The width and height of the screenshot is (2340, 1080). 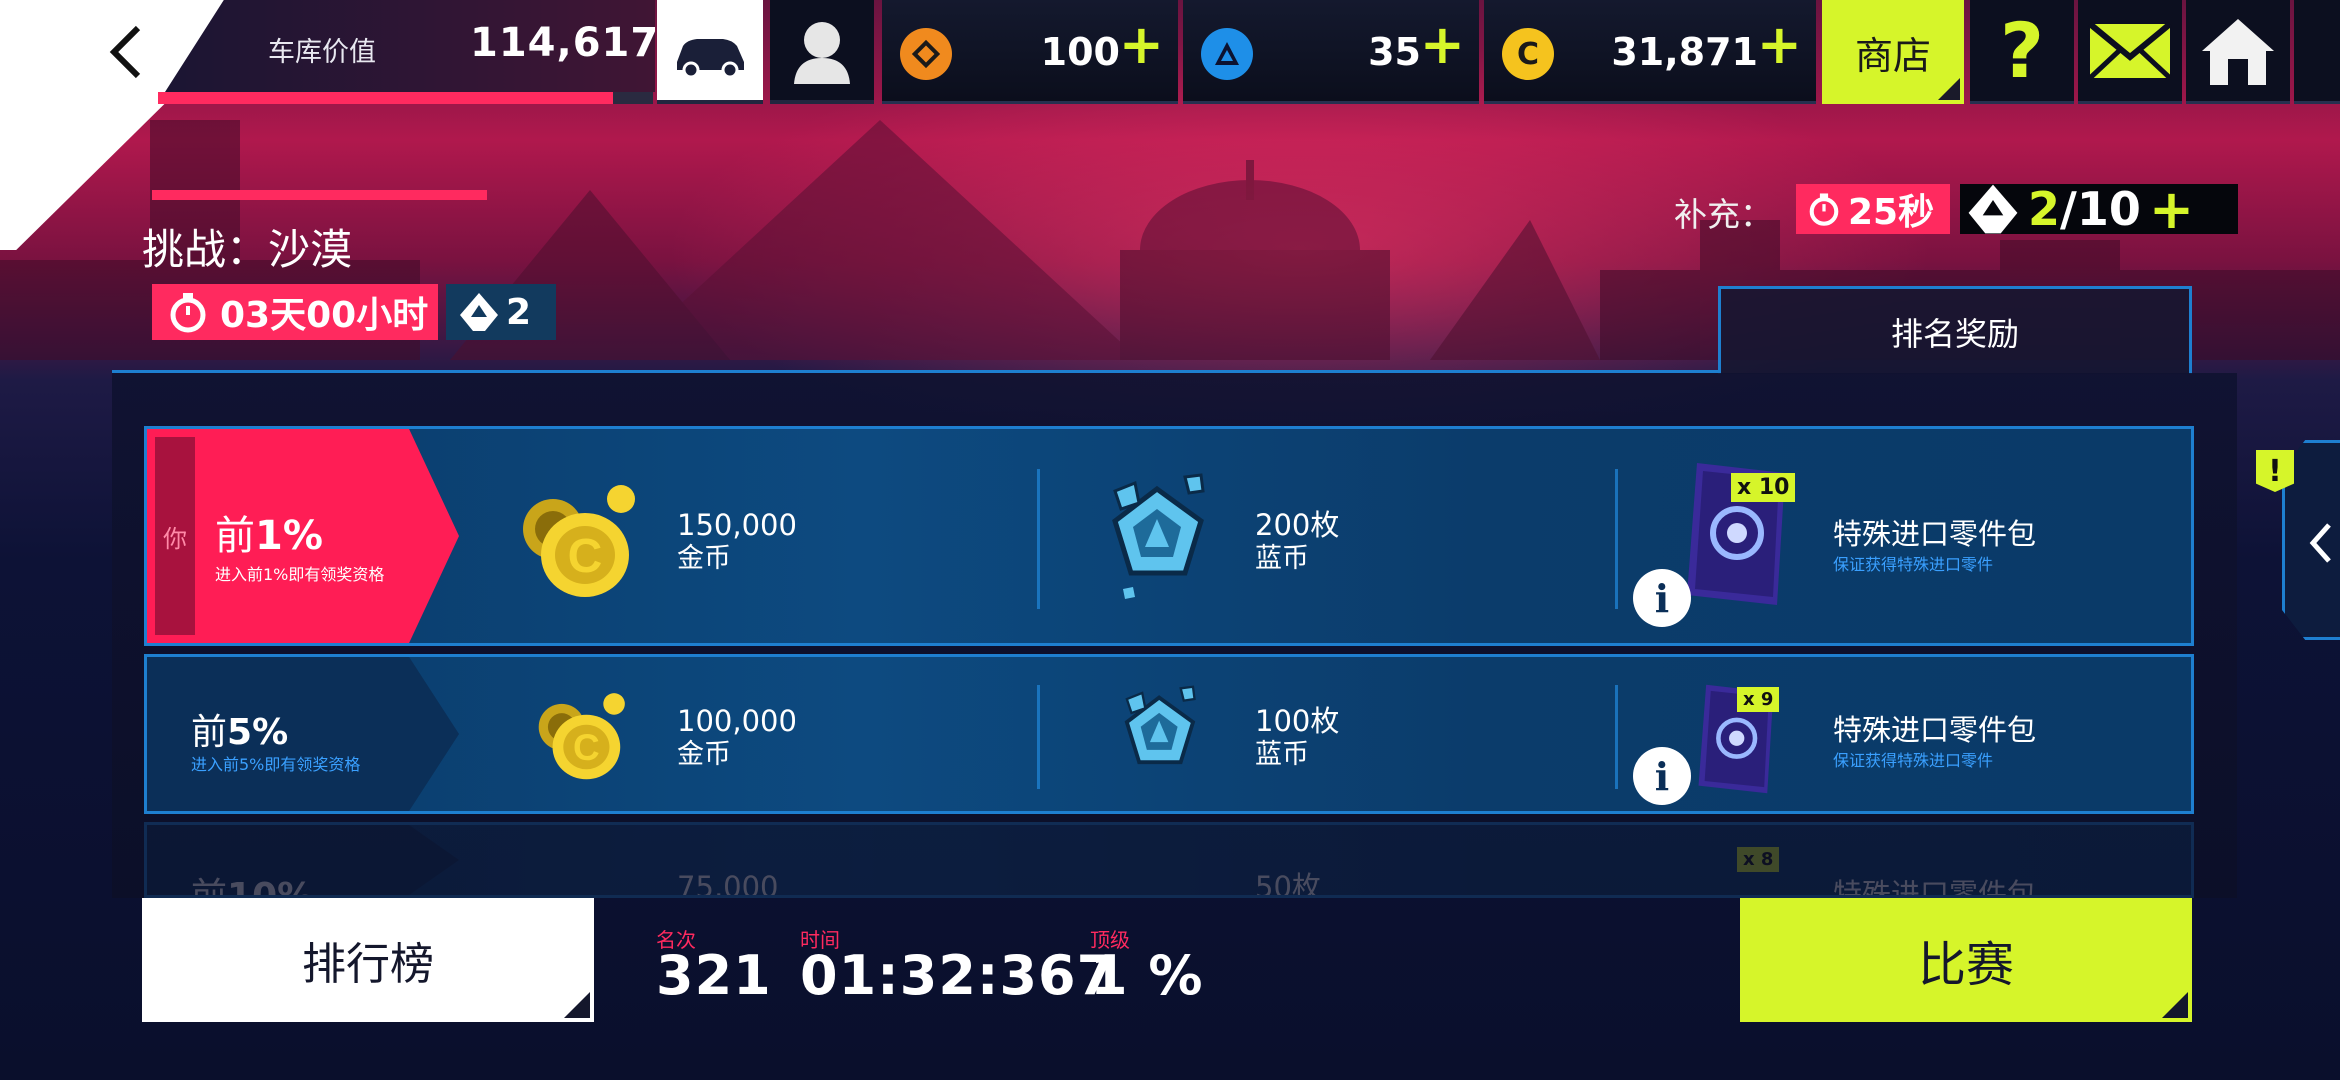 I want to click on blueprint-token-icon, so click(x=1227, y=54).